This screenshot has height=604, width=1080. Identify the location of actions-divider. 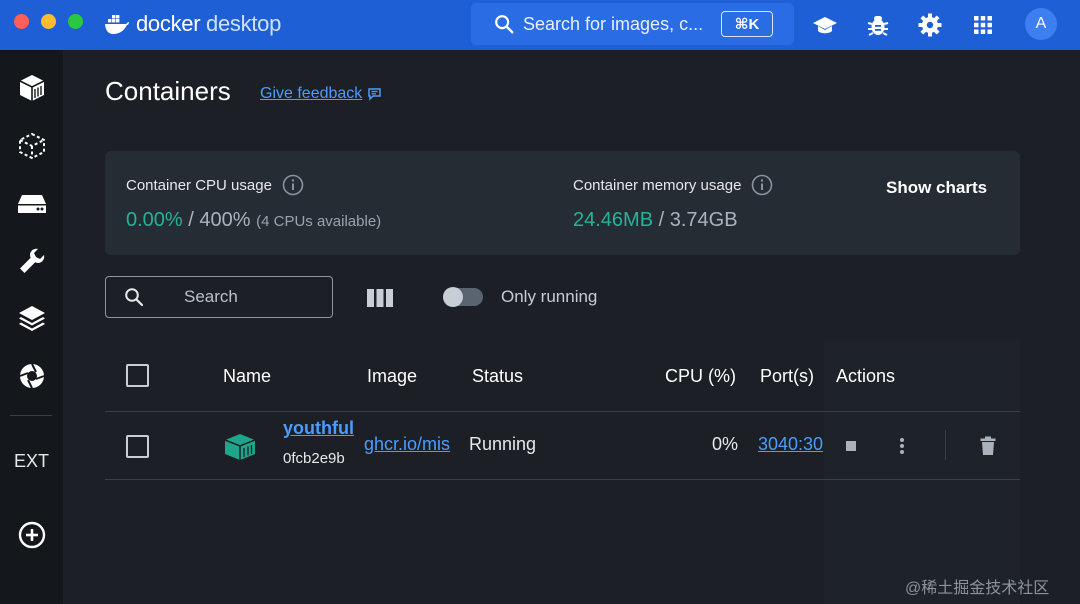
(945, 445).